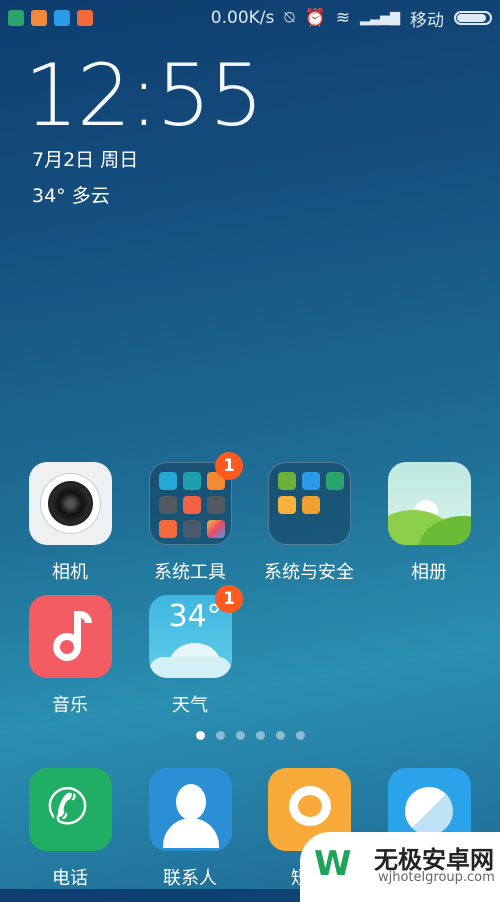 This screenshot has width=500, height=902. I want to click on app-label: 天气, so click(190, 705).